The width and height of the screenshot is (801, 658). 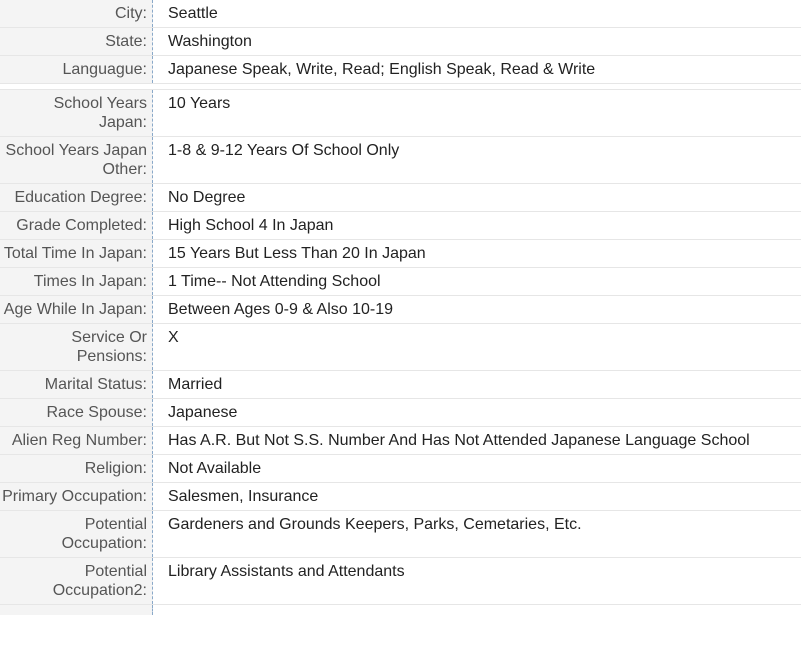 What do you see at coordinates (297, 253) in the screenshot?
I see `field-value: 15 Years But Less Than 20 In Japan` at bounding box center [297, 253].